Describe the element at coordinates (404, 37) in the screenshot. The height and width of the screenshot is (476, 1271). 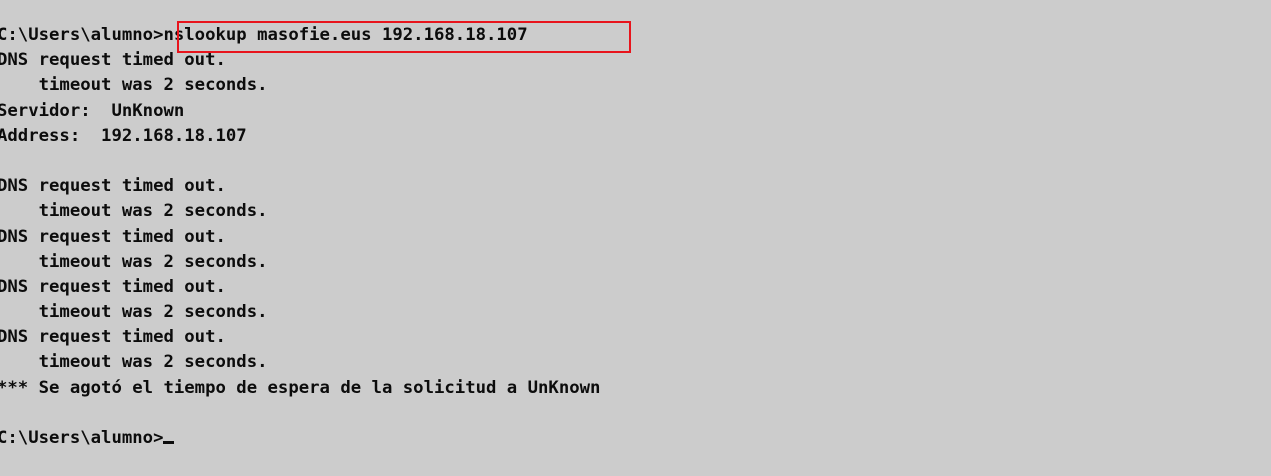
I see `command-highlight-box` at that location.